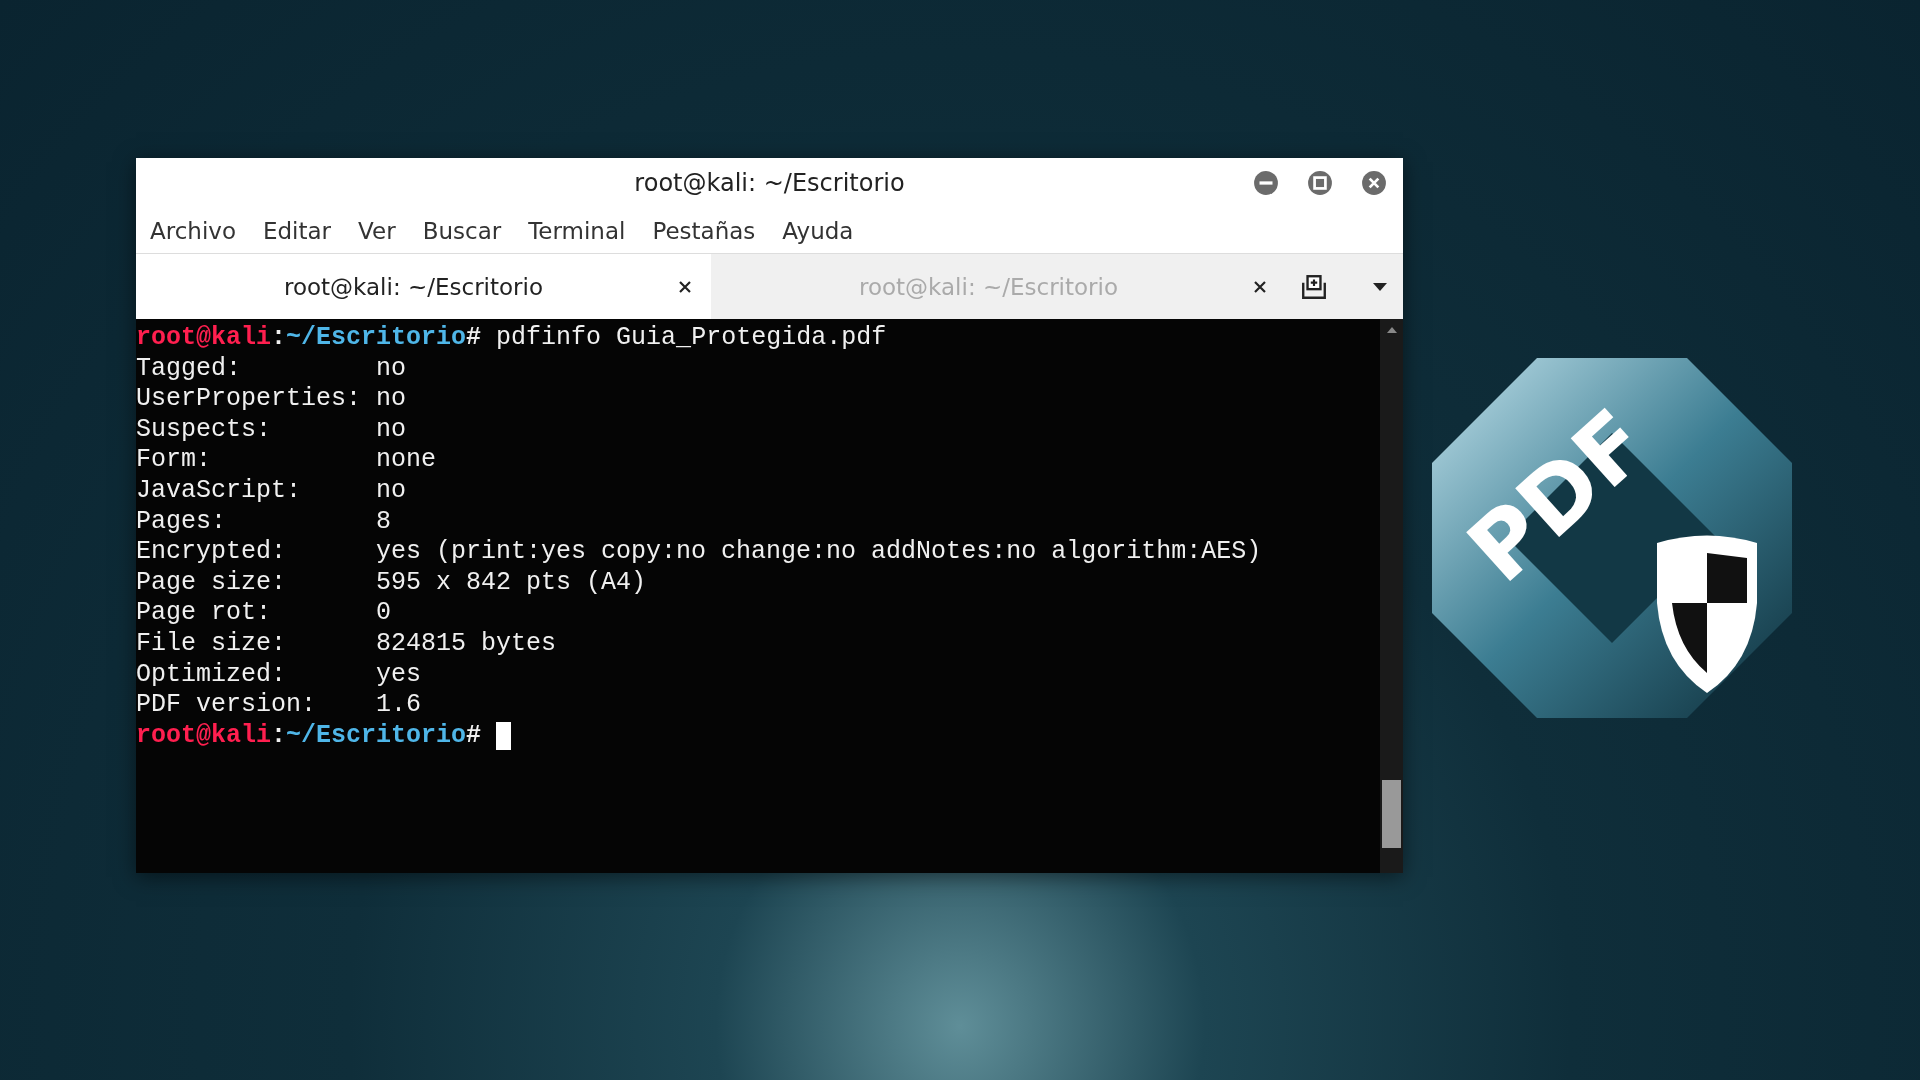  I want to click on output-value: yes, so click(399, 675).